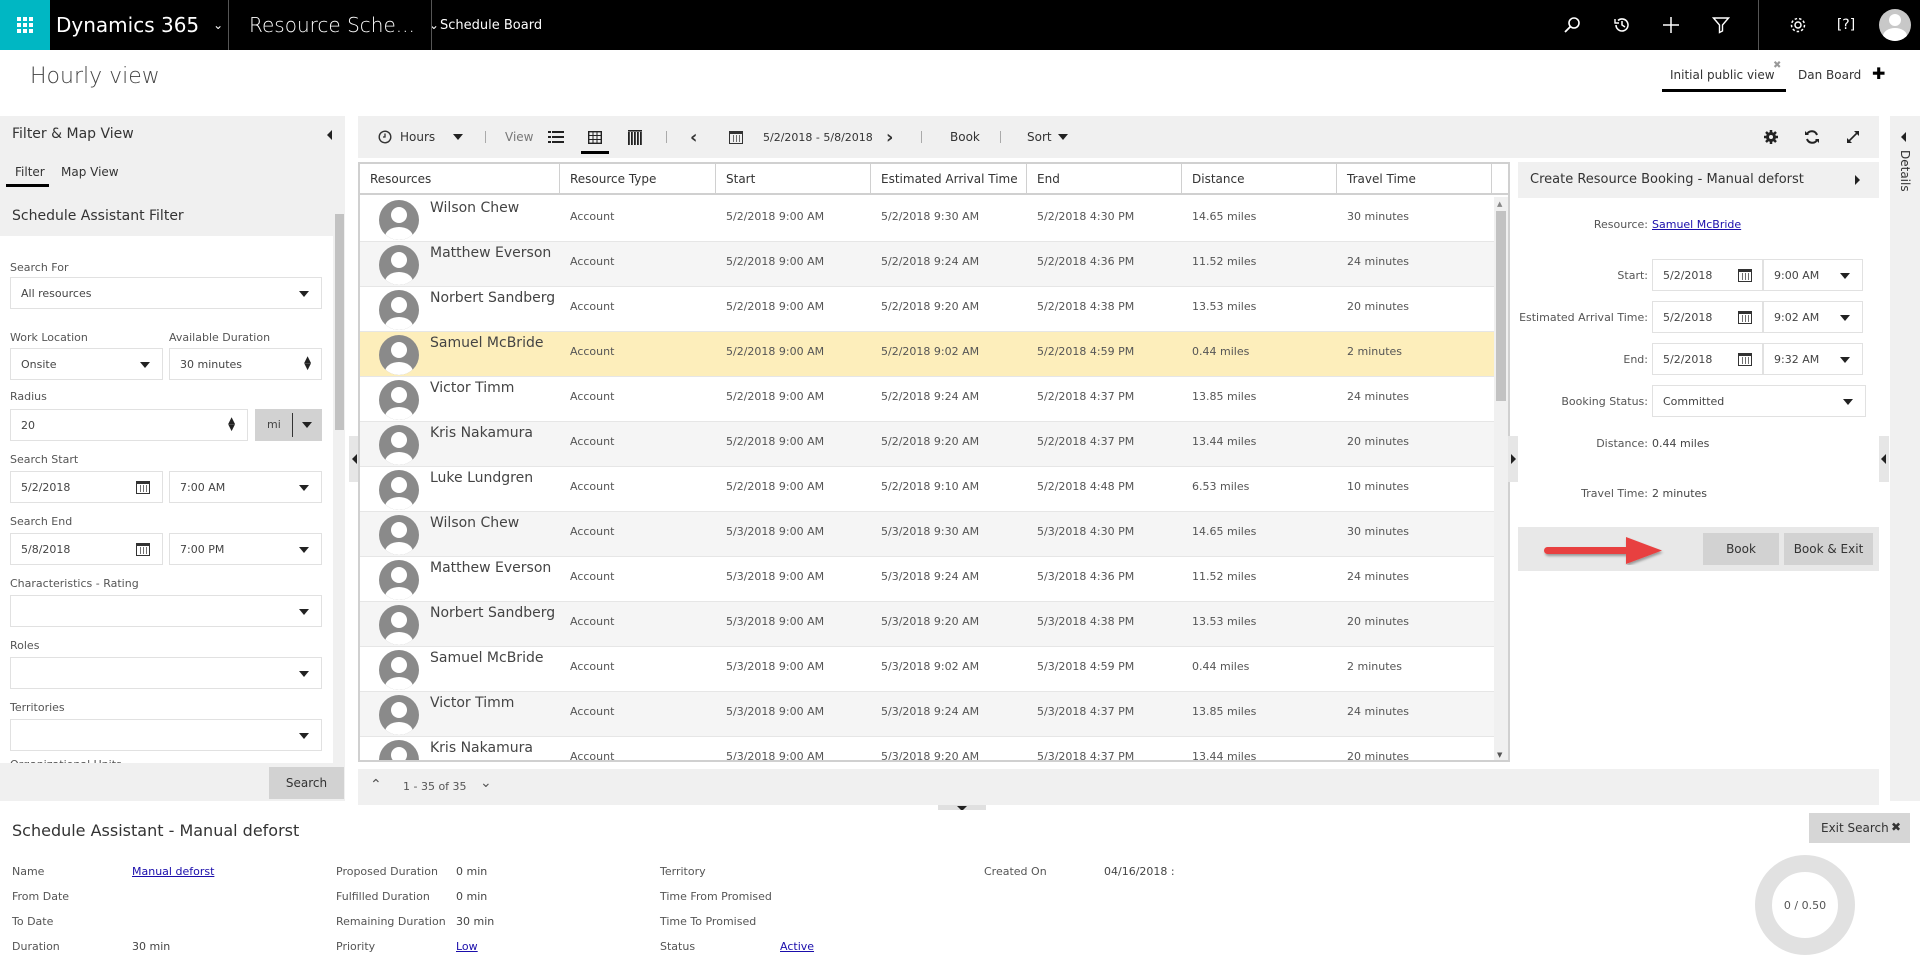  Describe the element at coordinates (1884, 459) in the screenshot. I see `expand-details-handle` at that location.